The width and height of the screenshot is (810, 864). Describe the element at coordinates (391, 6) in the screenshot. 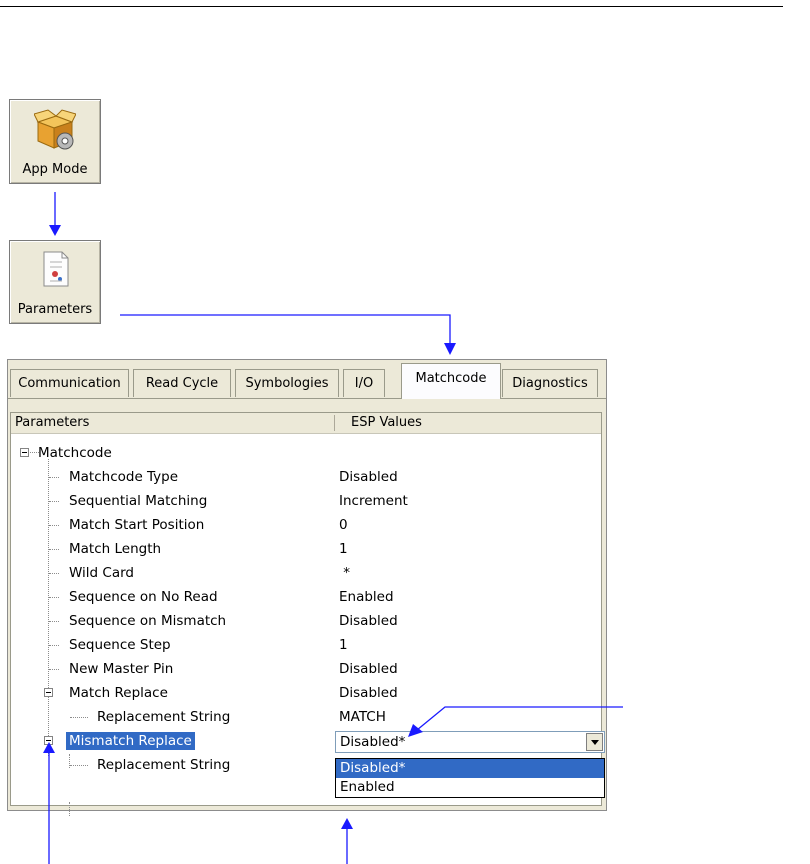

I see `top-rule` at that location.